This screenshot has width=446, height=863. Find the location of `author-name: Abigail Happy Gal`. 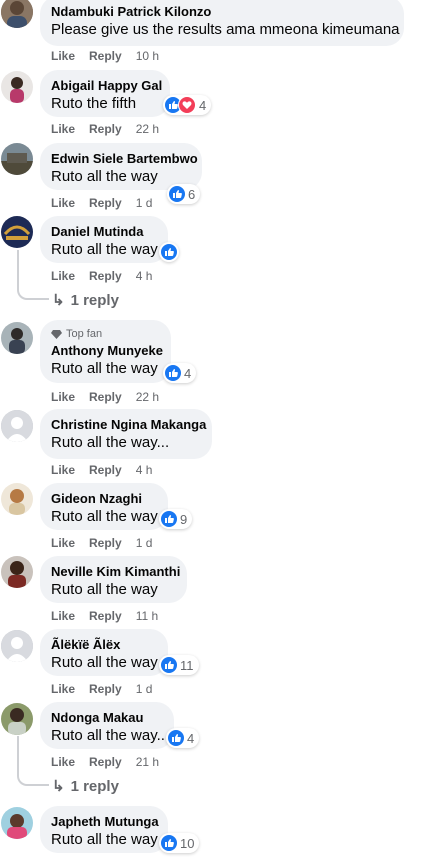

author-name: Abigail Happy Gal is located at coordinates (106, 86).